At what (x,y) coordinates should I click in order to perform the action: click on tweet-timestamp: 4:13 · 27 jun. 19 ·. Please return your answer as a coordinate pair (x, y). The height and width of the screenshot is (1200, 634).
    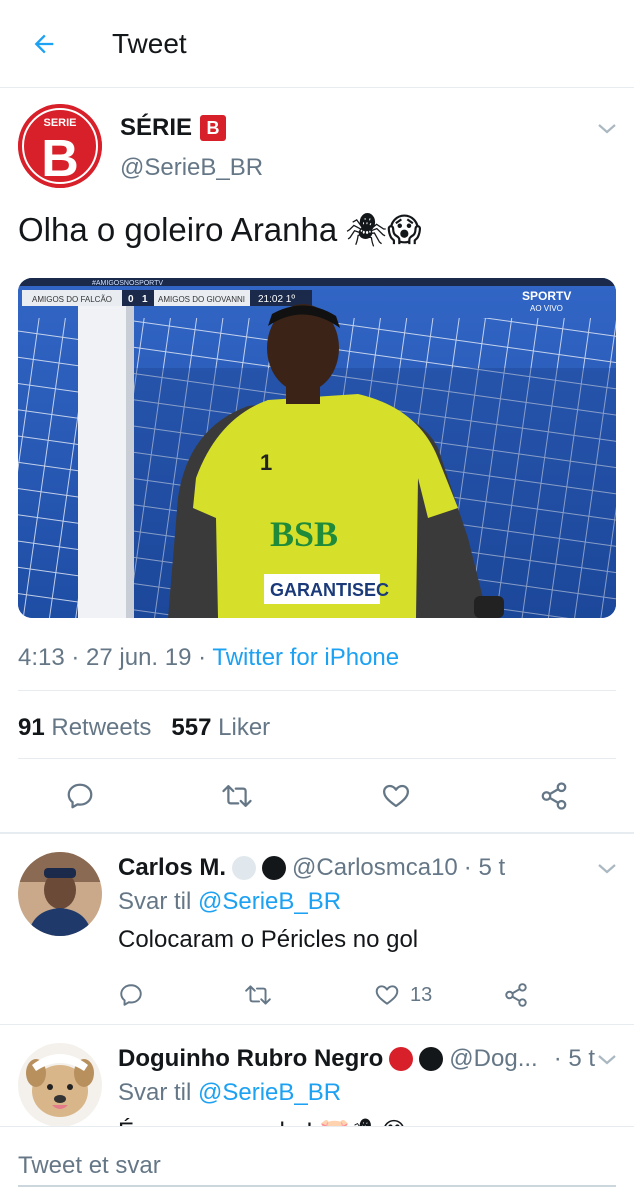
    Looking at the image, I should click on (115, 657).